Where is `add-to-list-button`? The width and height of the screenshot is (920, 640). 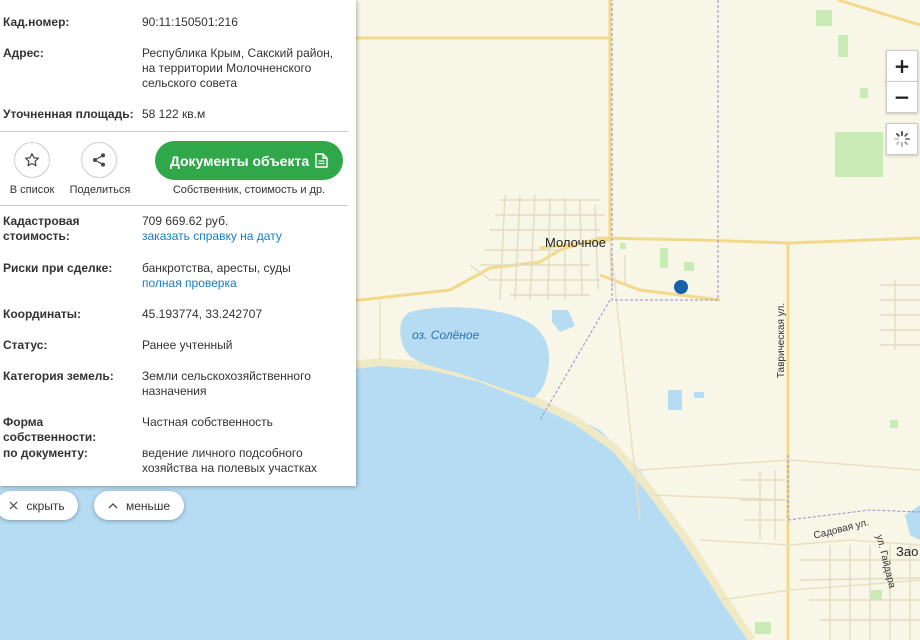 add-to-list-button is located at coordinates (32, 160).